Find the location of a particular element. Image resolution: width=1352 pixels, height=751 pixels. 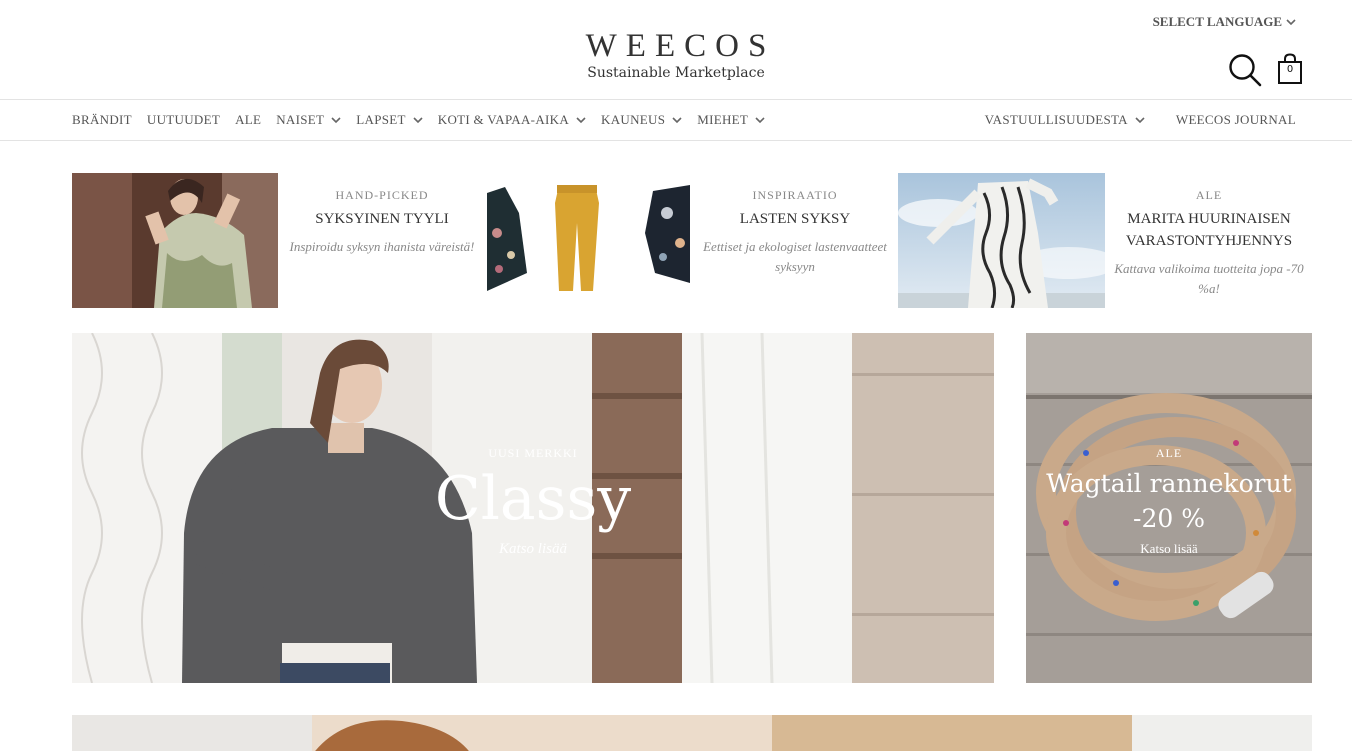

nav-item-label: WEECOS JOURNAL is located at coordinates (1235, 119).